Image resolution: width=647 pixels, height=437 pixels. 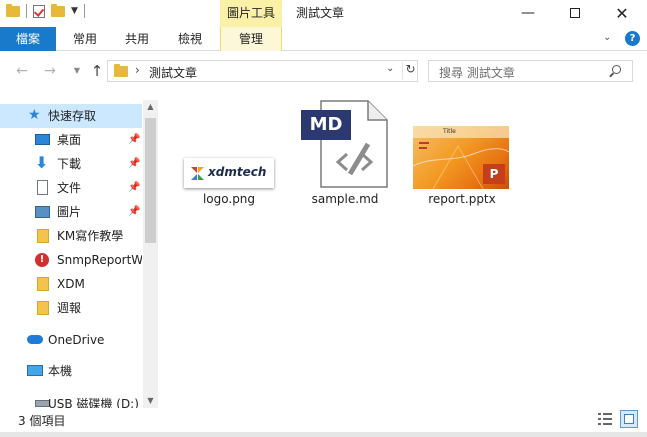 I want to click on maximize-icon, so click(x=575, y=13).